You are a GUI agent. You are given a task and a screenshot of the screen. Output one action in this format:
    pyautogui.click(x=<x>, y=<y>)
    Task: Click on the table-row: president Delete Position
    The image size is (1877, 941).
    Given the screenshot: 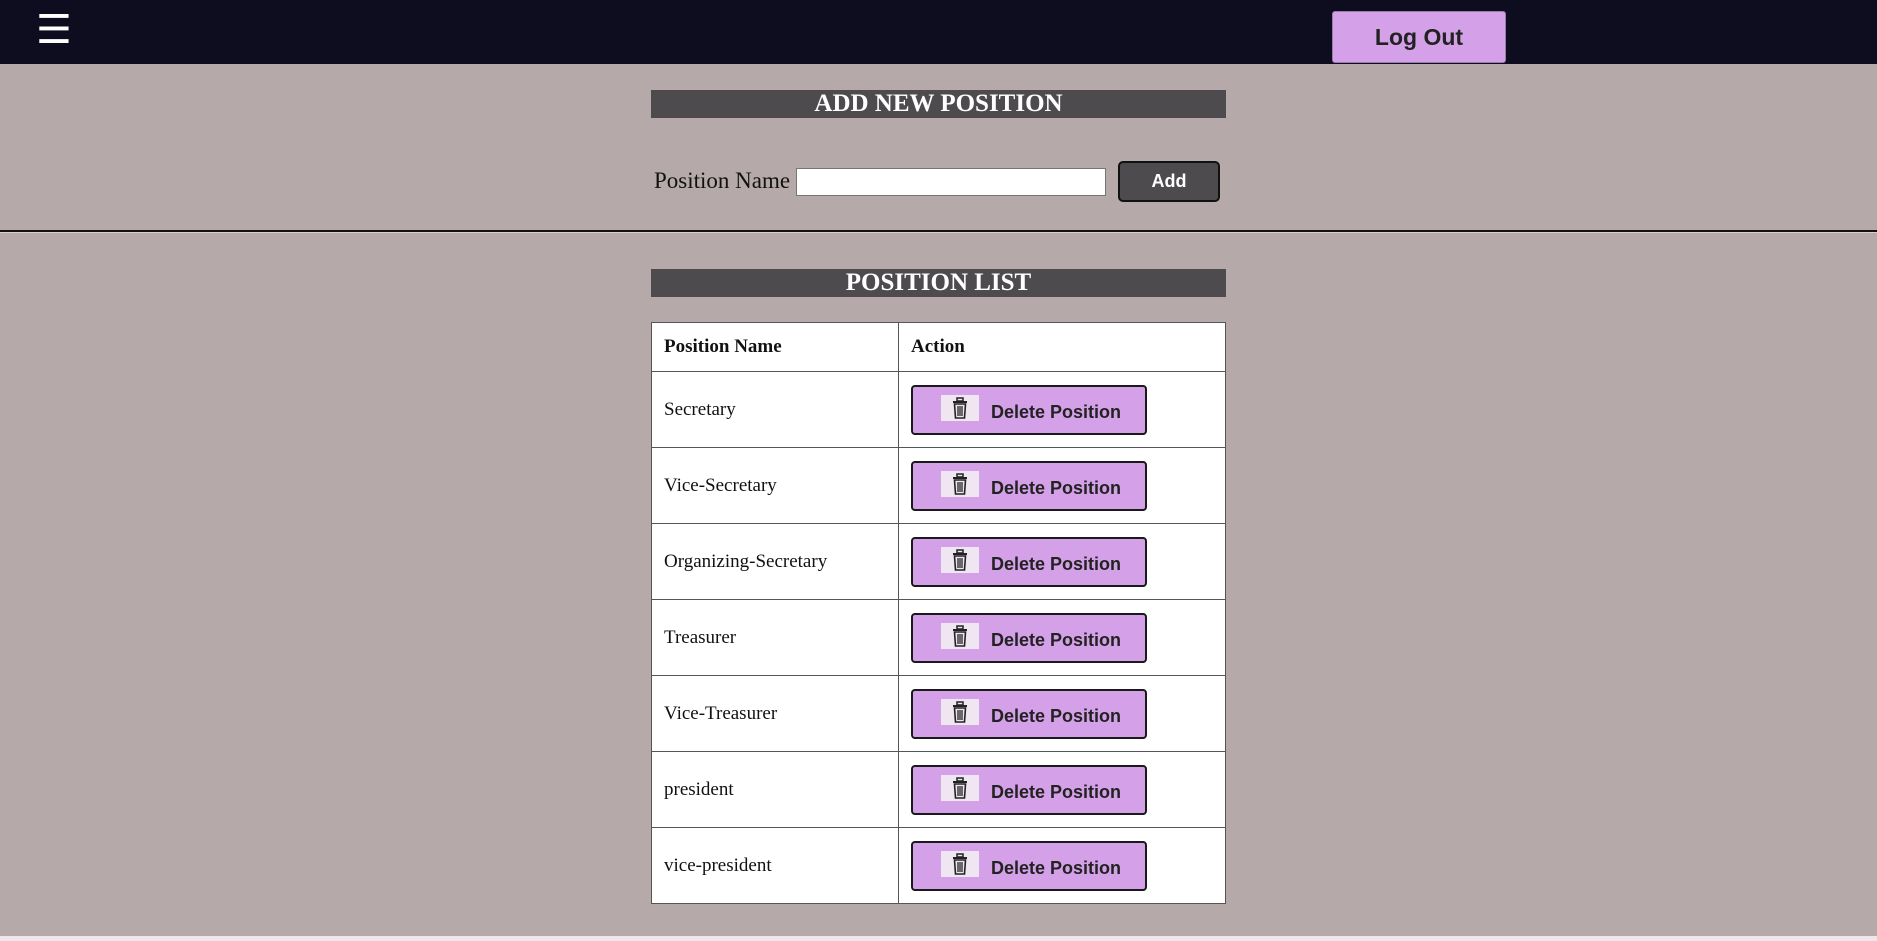 What is the action you would take?
    pyautogui.click(x=938, y=789)
    